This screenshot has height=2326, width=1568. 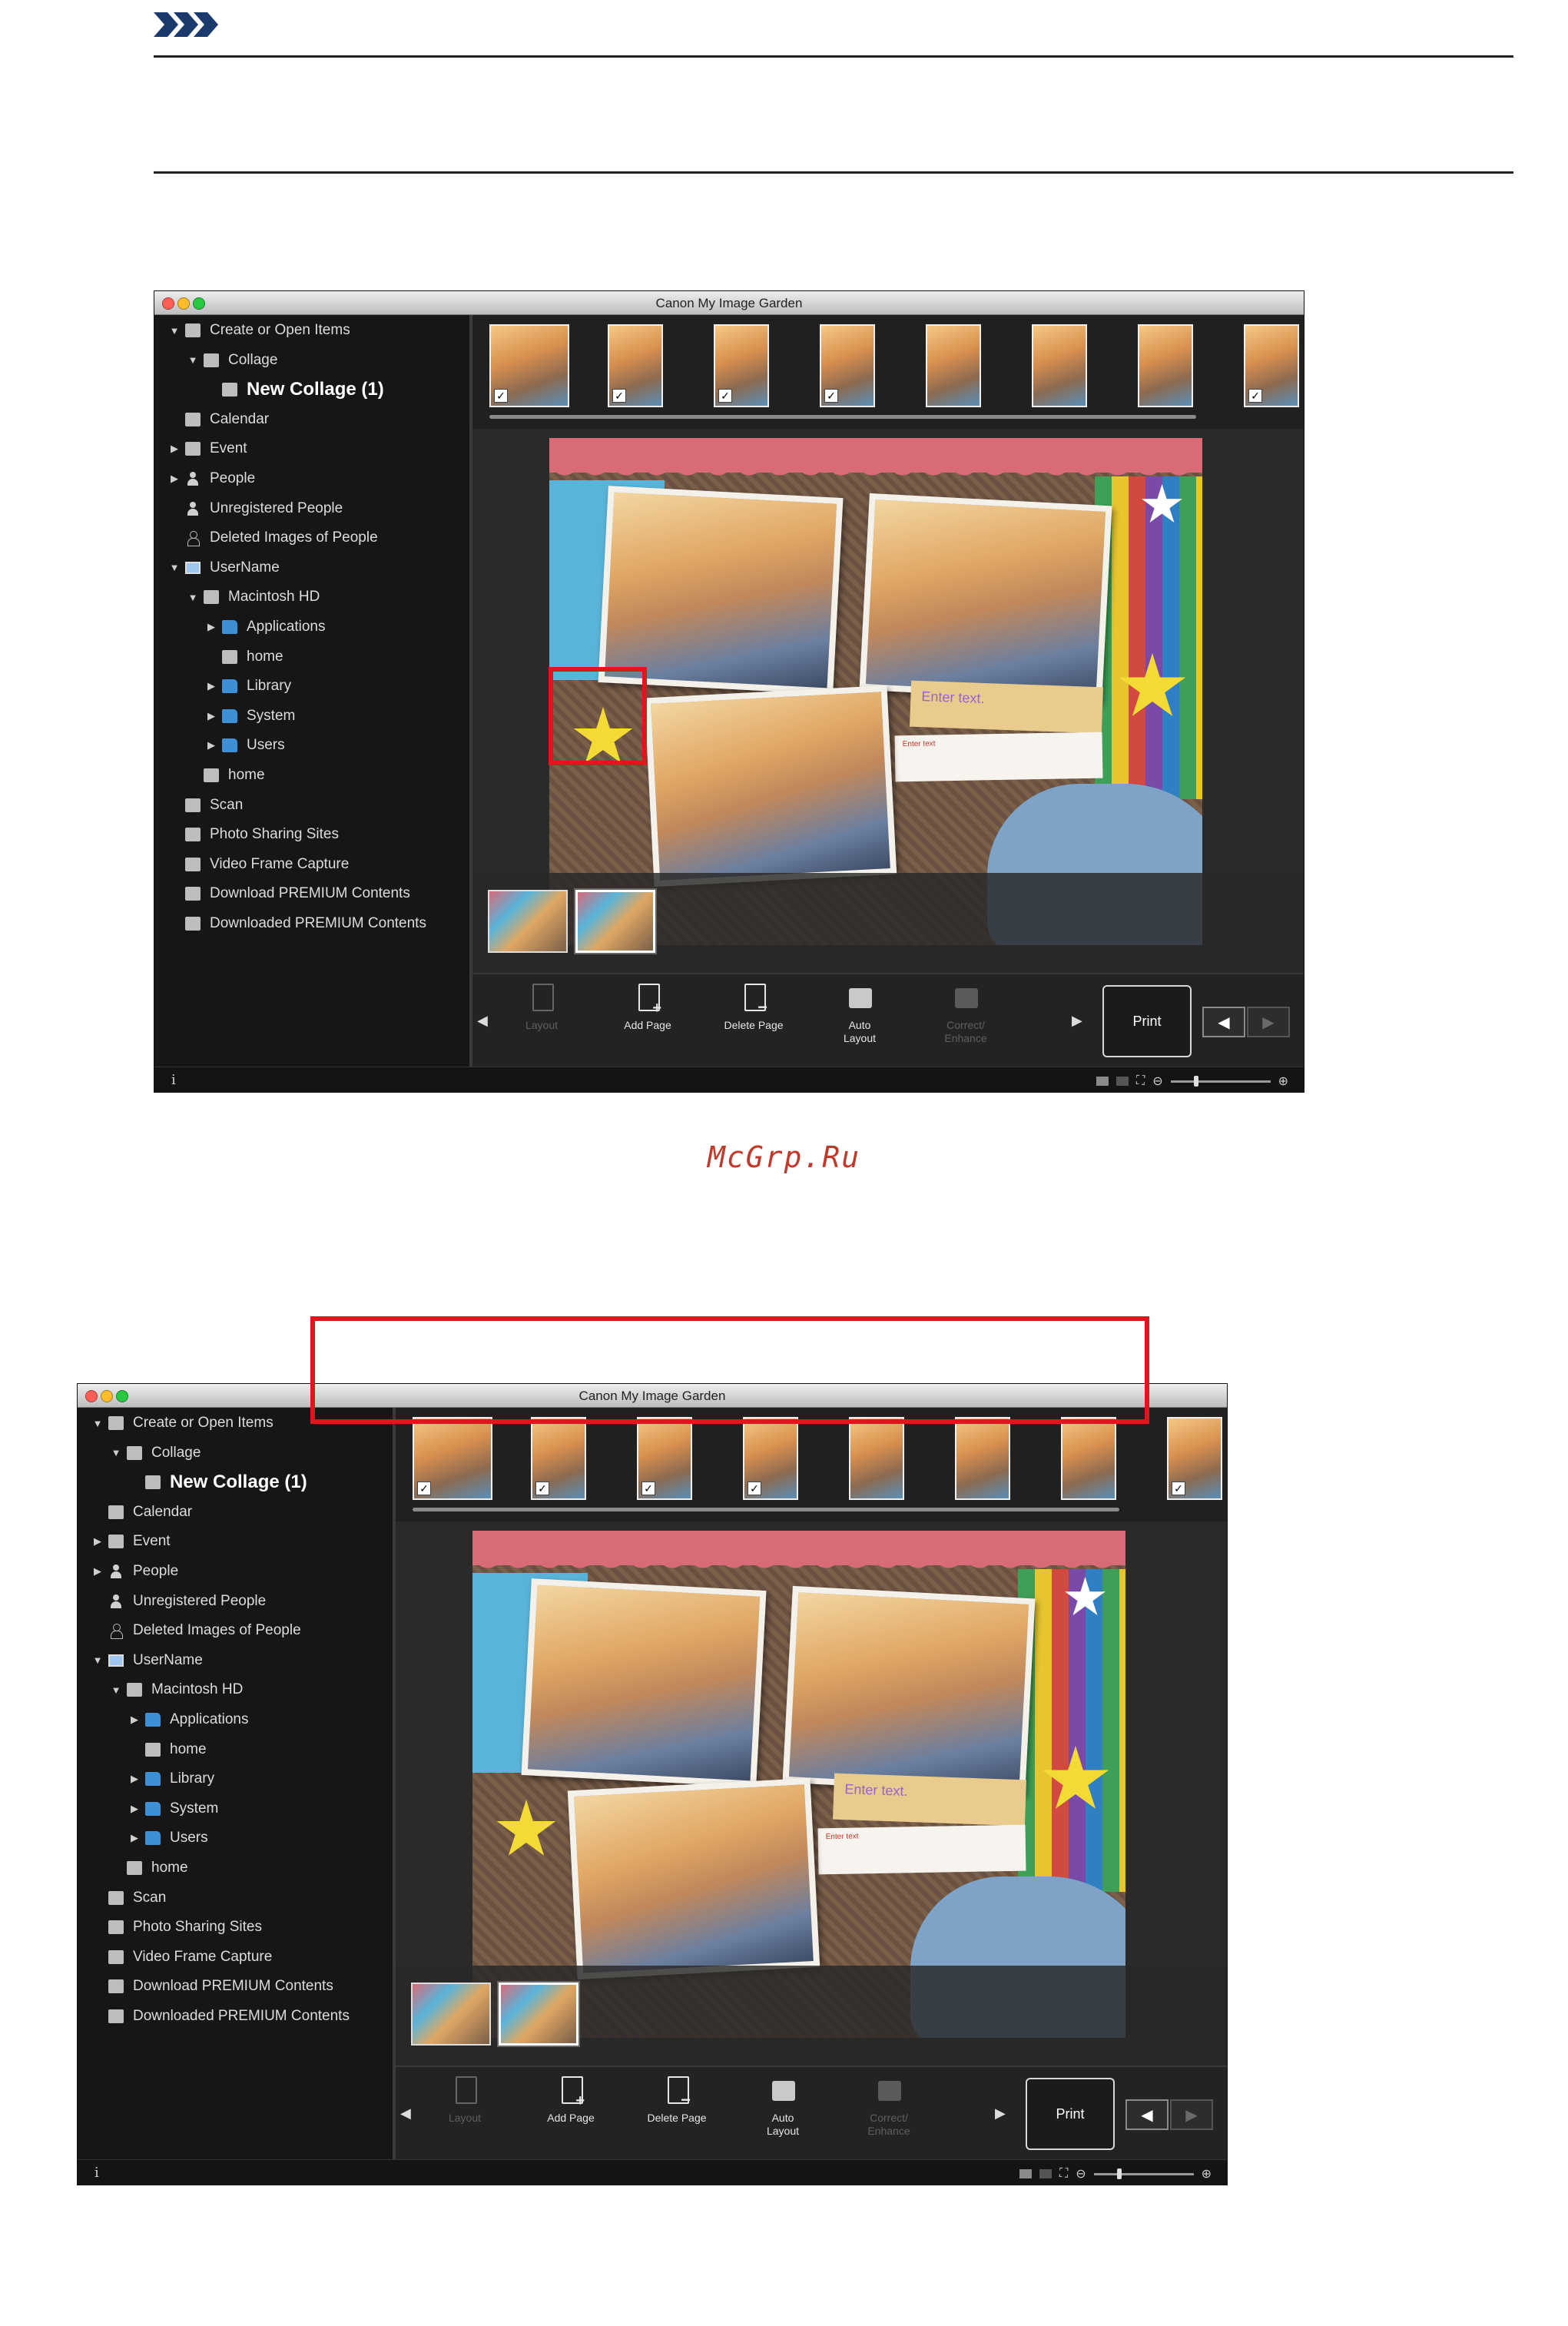 What do you see at coordinates (1081, 2174) in the screenshot?
I see `zoom-out-icon: ⊖` at bounding box center [1081, 2174].